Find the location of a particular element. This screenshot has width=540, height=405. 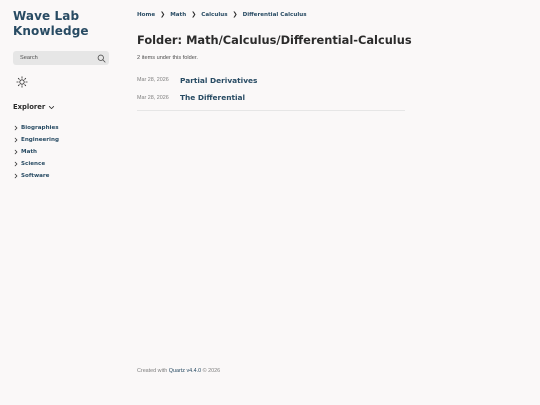

content-divider is located at coordinates (271, 110).